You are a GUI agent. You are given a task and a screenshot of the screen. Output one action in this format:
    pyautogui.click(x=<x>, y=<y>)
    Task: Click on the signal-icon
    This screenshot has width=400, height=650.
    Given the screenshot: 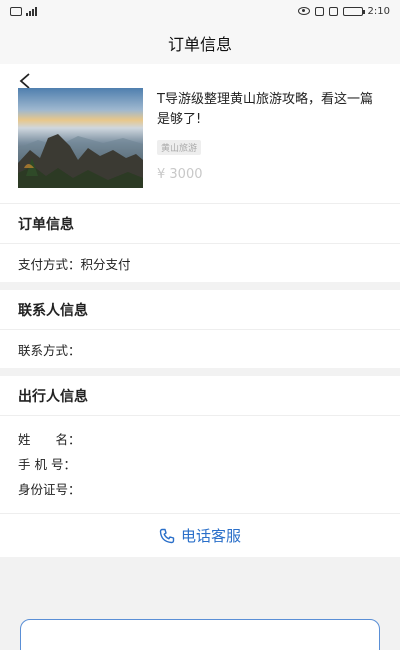 What is the action you would take?
    pyautogui.click(x=31, y=11)
    